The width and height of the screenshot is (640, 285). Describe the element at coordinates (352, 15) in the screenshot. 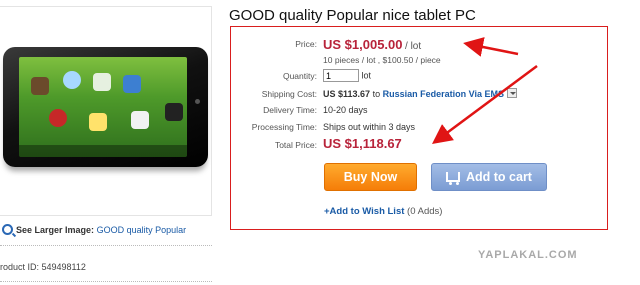

I see `product-title: GOOD quality Popular nice tablet PC` at that location.